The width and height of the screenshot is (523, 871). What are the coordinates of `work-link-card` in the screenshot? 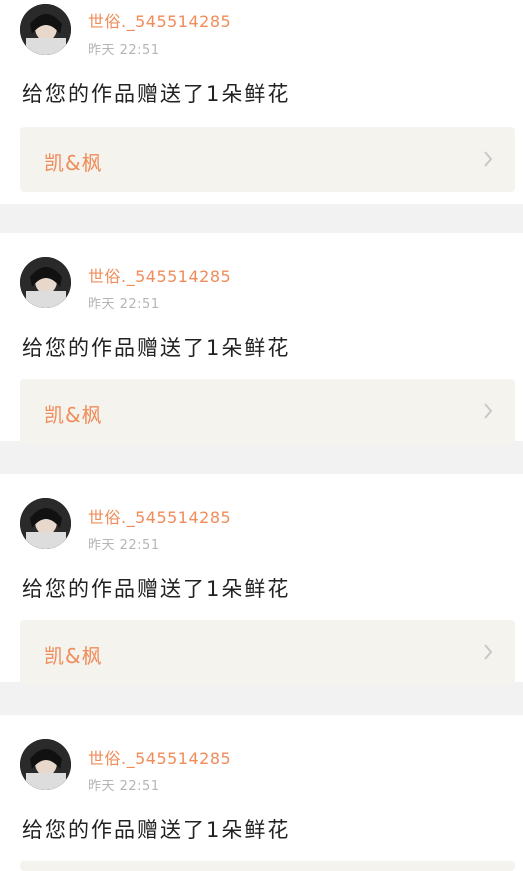 It's located at (267, 866).